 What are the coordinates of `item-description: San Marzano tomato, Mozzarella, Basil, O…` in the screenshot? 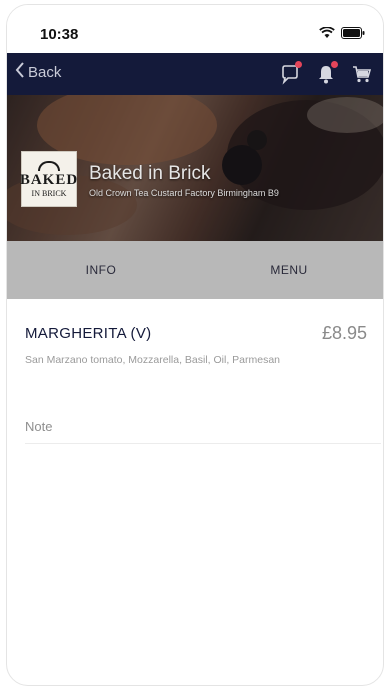 It's located at (153, 360).